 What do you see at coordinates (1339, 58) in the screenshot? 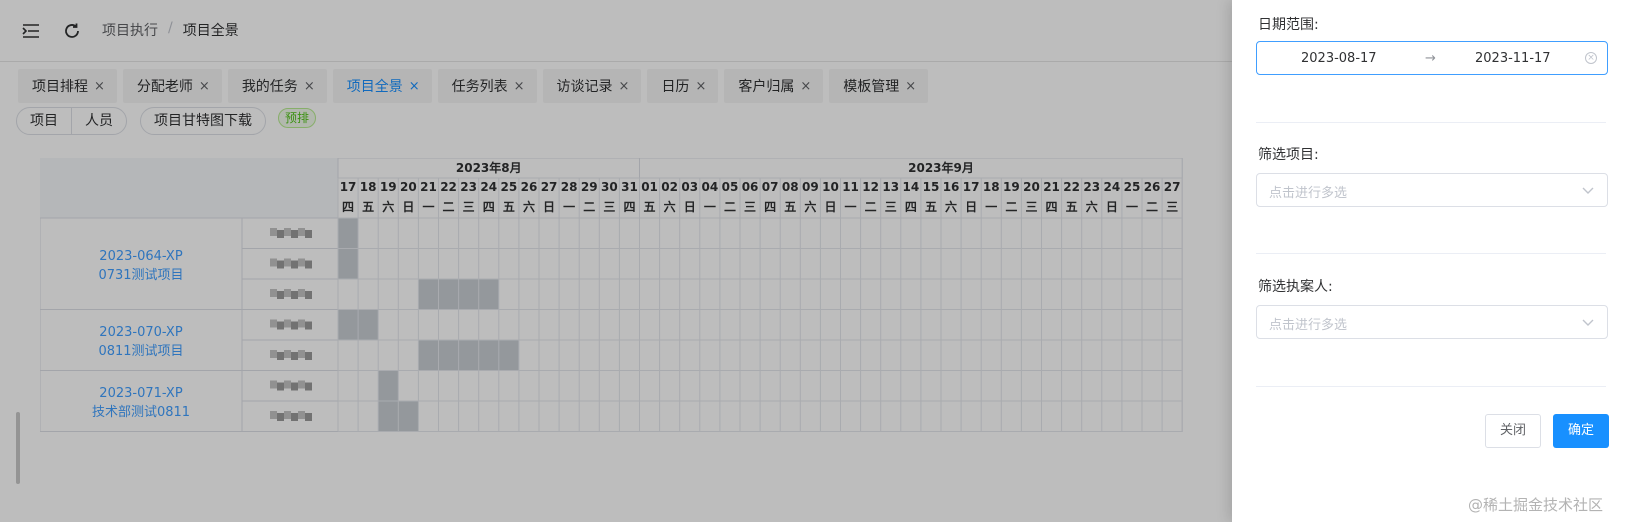
I see `date-start-value: 2023-08-17` at bounding box center [1339, 58].